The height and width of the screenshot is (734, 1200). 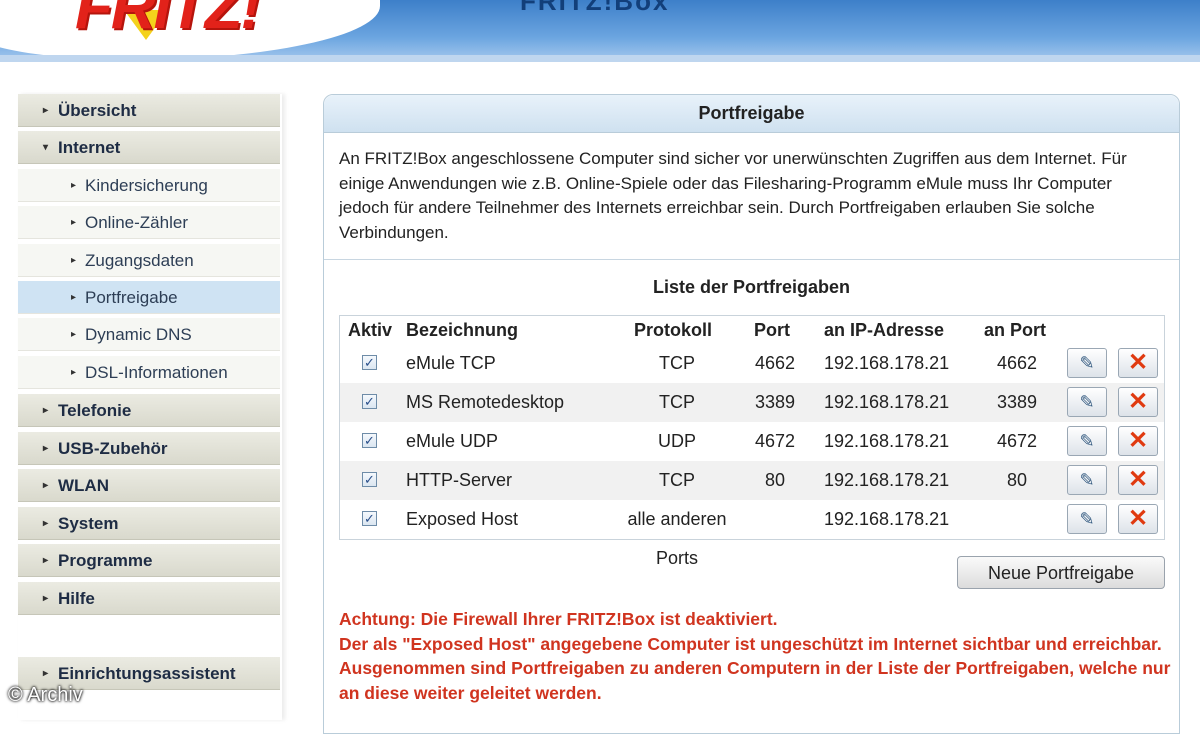 What do you see at coordinates (83, 485) in the screenshot?
I see `sidebar-item-label: WLAN` at bounding box center [83, 485].